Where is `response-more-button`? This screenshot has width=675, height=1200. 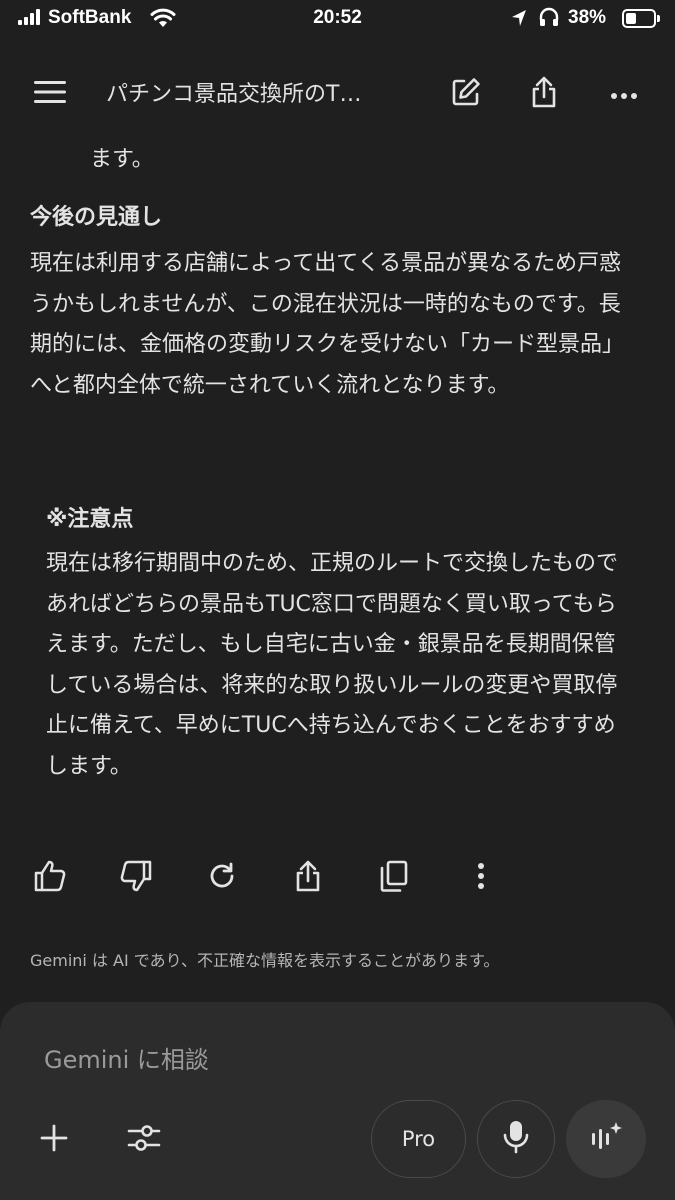 response-more-button is located at coordinates (481, 878).